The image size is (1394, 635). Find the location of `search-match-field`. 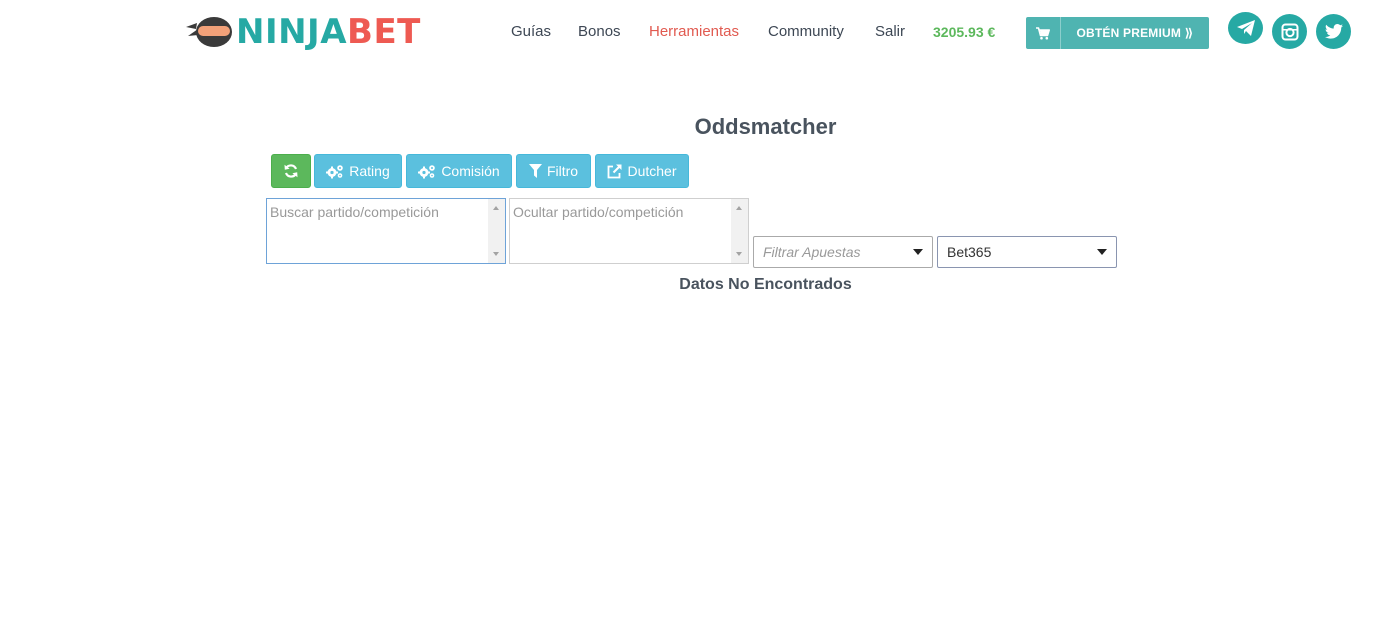

search-match-field is located at coordinates (386, 231).